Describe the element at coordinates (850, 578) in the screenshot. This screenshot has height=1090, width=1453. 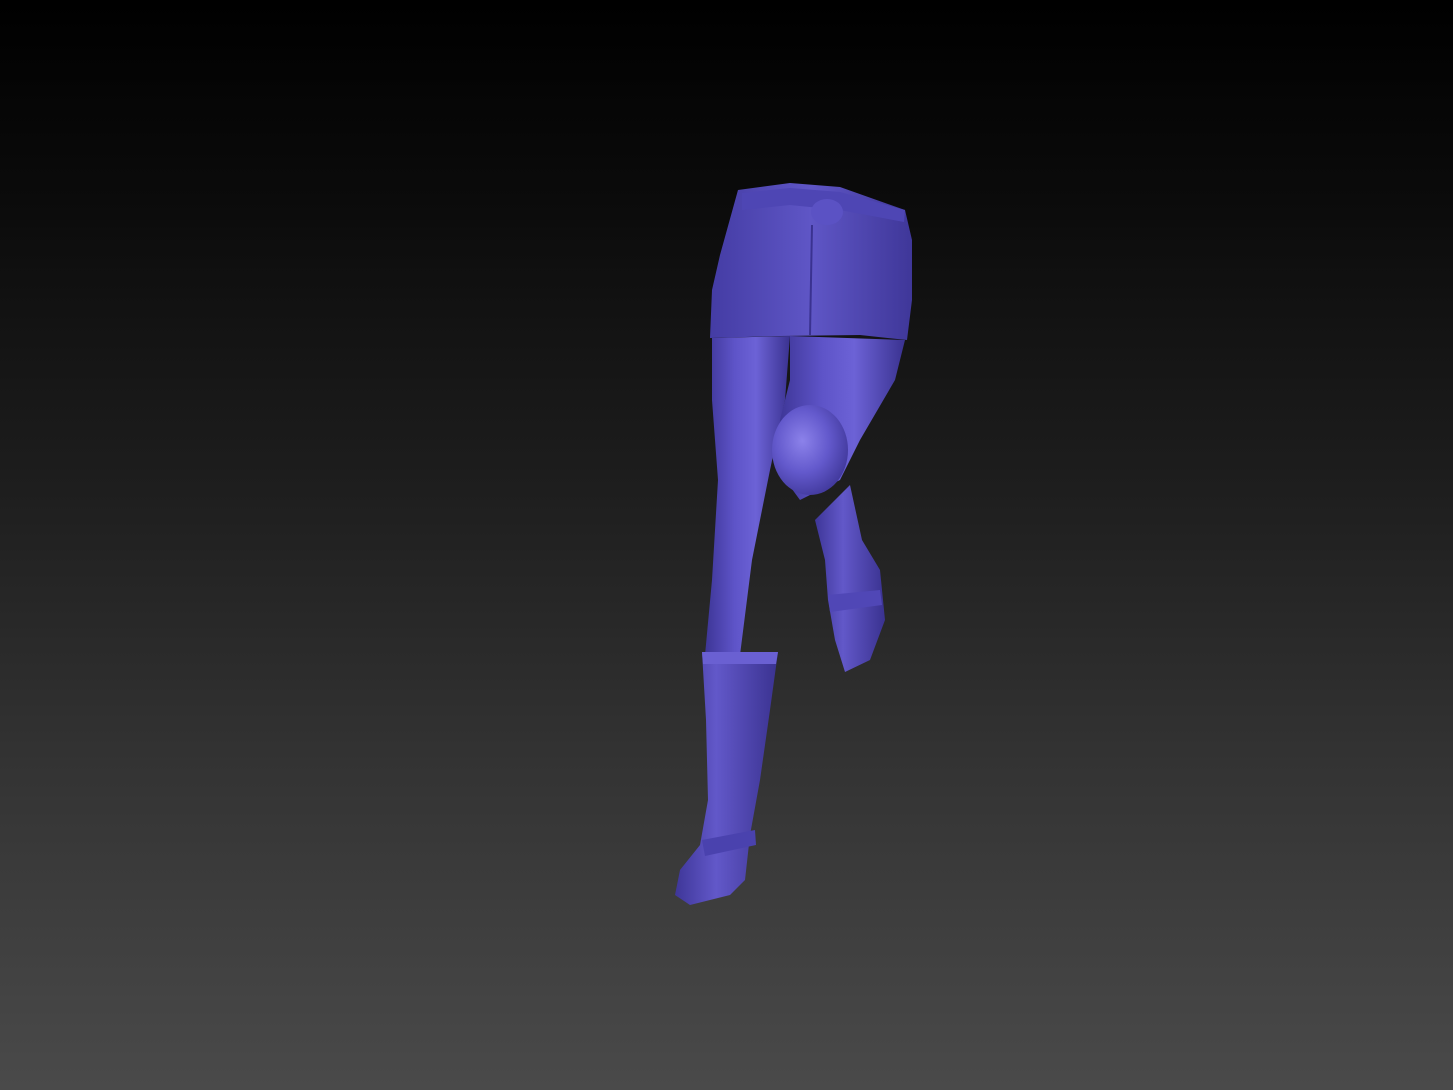
I see `raised-boot-shape` at that location.